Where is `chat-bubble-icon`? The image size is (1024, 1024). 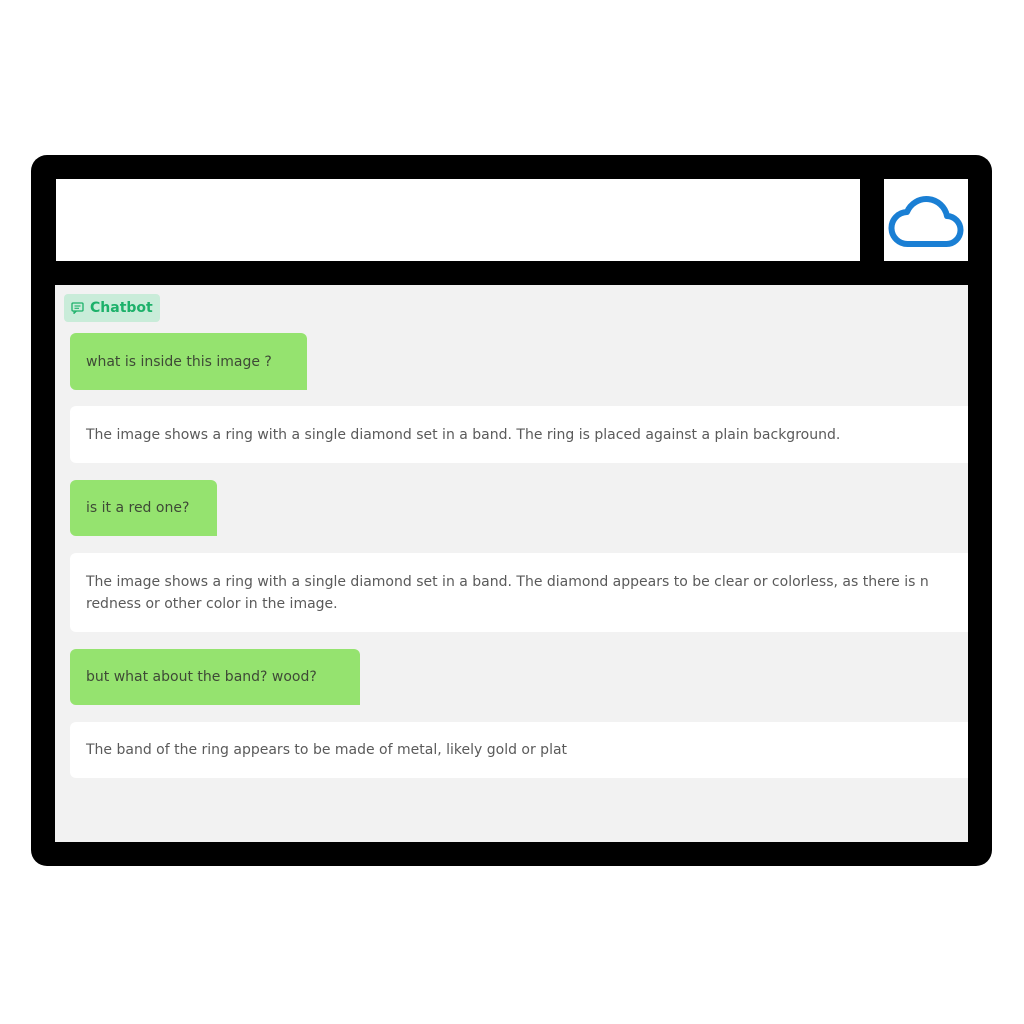 chat-bubble-icon is located at coordinates (77, 308).